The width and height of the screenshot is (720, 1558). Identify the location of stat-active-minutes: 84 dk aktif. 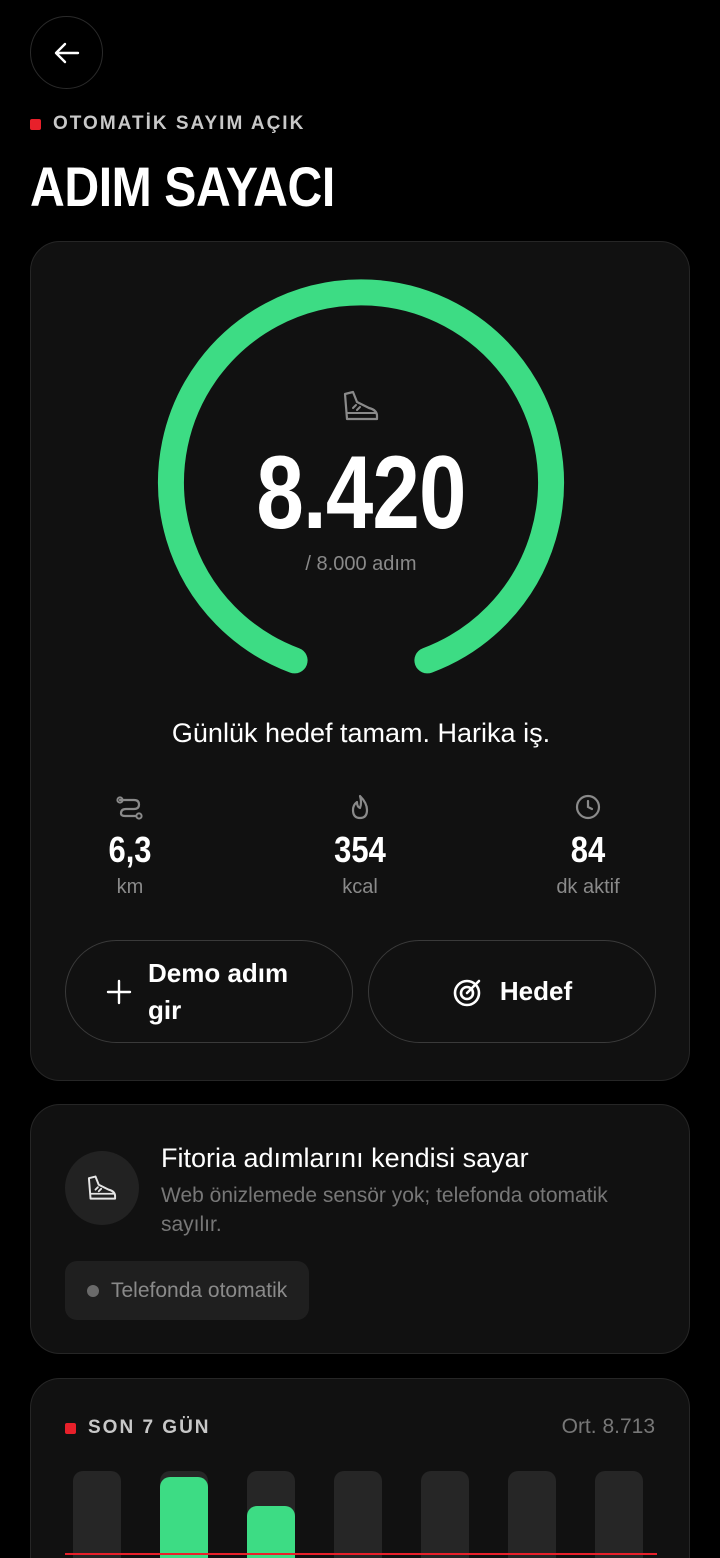
(588, 845).